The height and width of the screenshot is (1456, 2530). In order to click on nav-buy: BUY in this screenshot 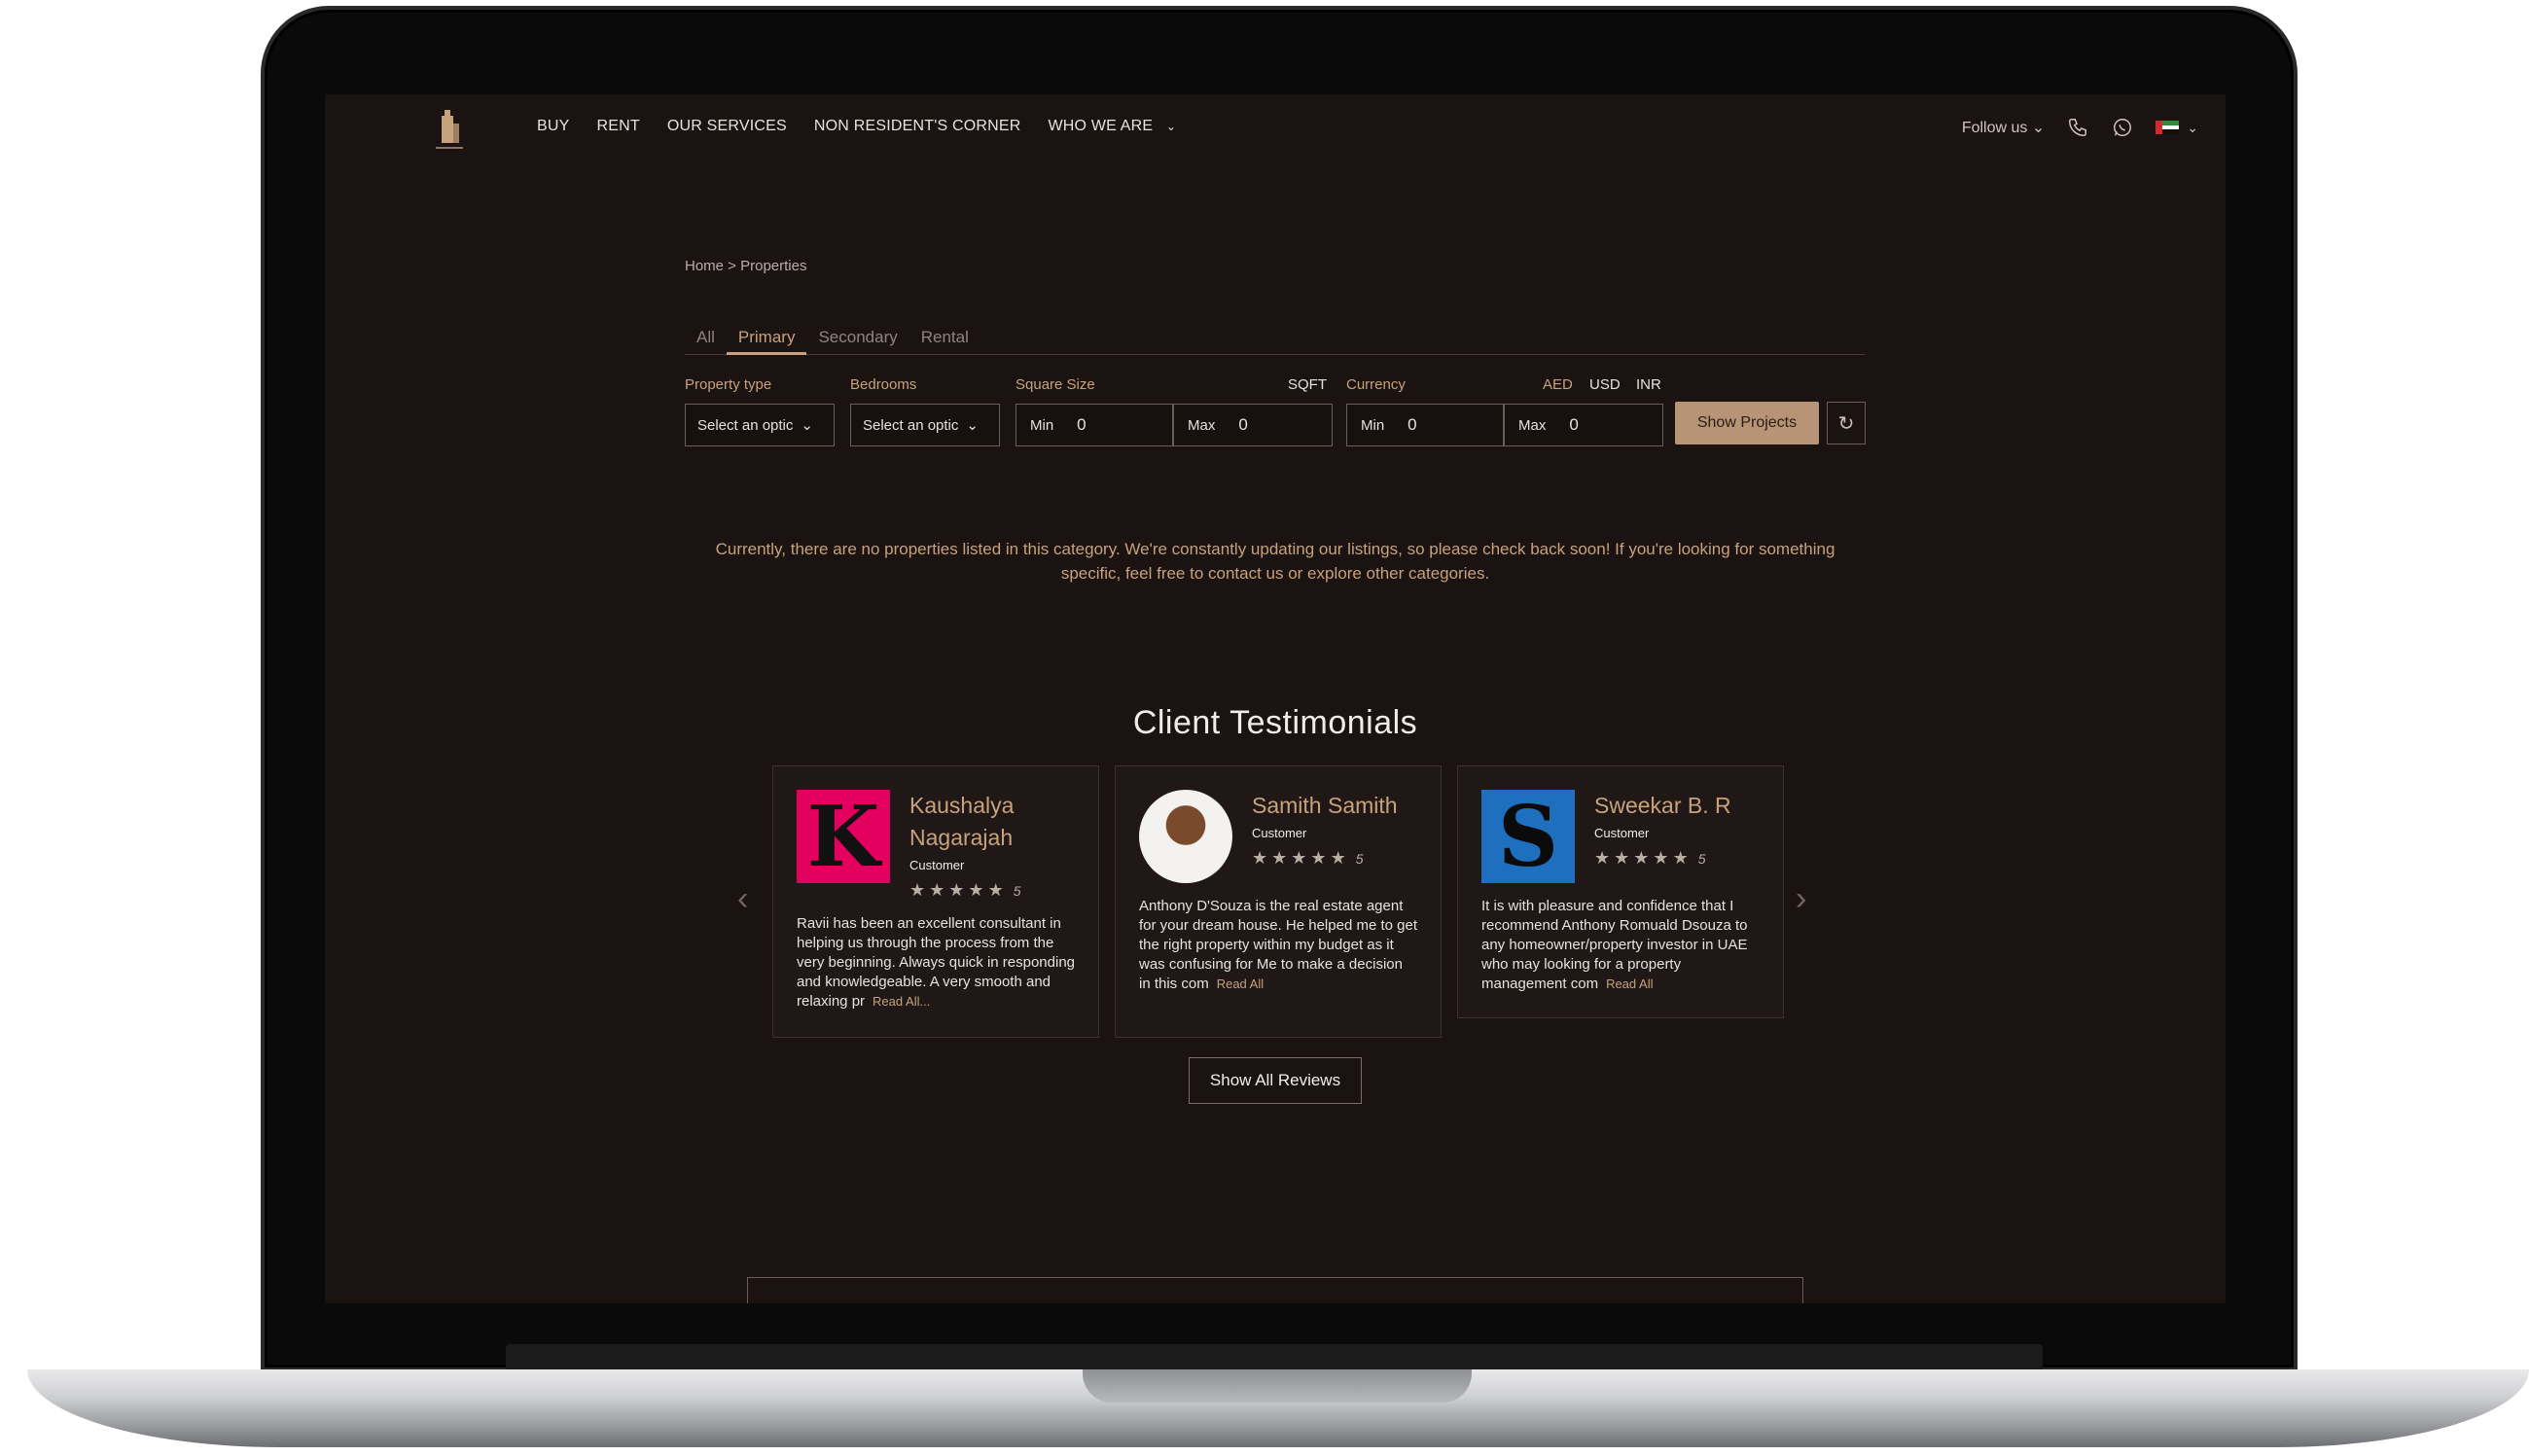, I will do `click(553, 126)`.